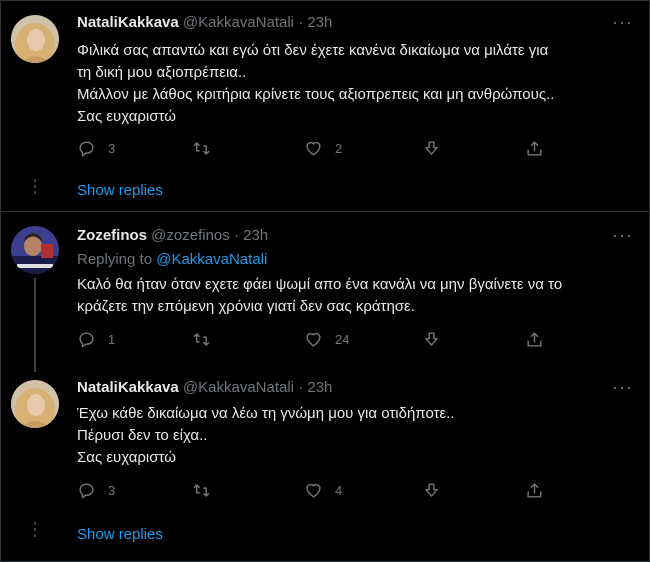 This screenshot has height=562, width=650. I want to click on replying-to: Replying to @KakkavaNatali, so click(357, 260).